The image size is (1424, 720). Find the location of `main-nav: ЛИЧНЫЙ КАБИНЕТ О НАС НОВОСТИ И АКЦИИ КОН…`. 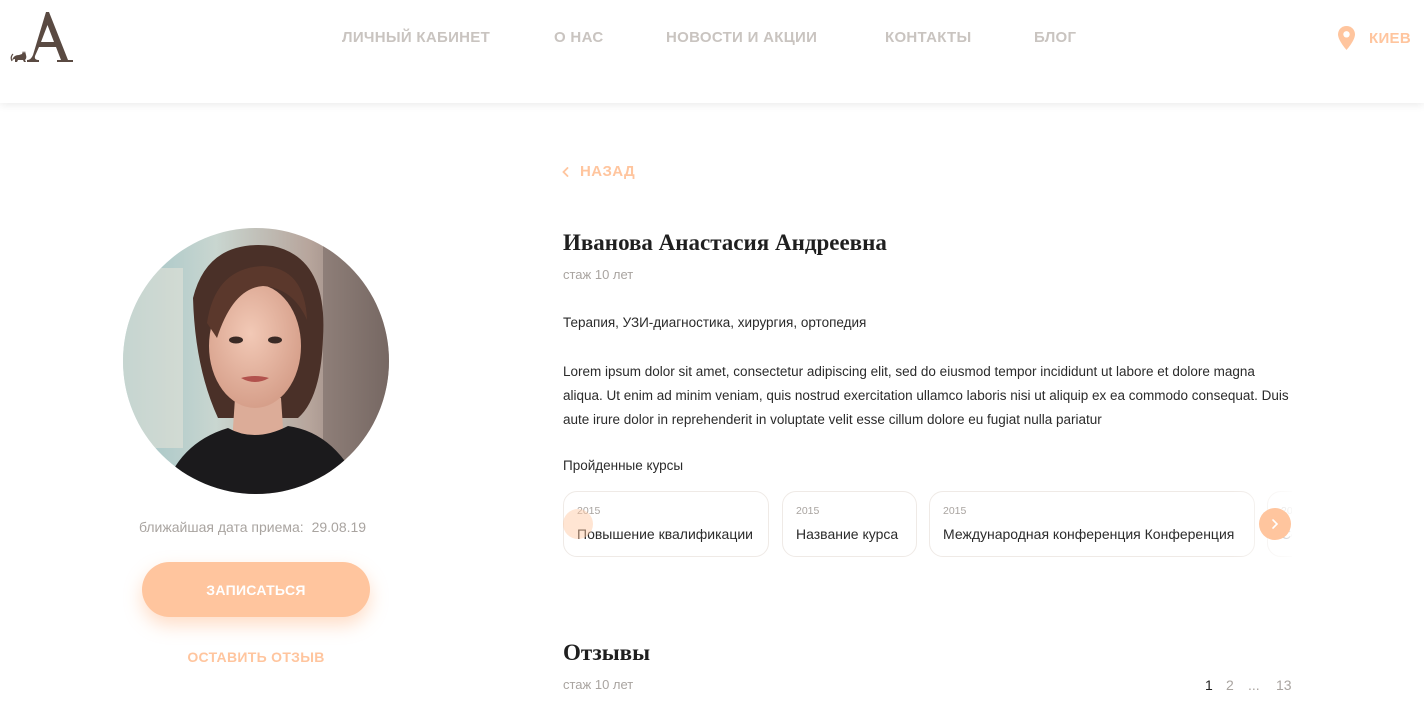

main-nav: ЛИЧНЫЙ КАБИНЕТ О НАС НОВОСТИ И АКЦИИ КОН… is located at coordinates (712, 39).